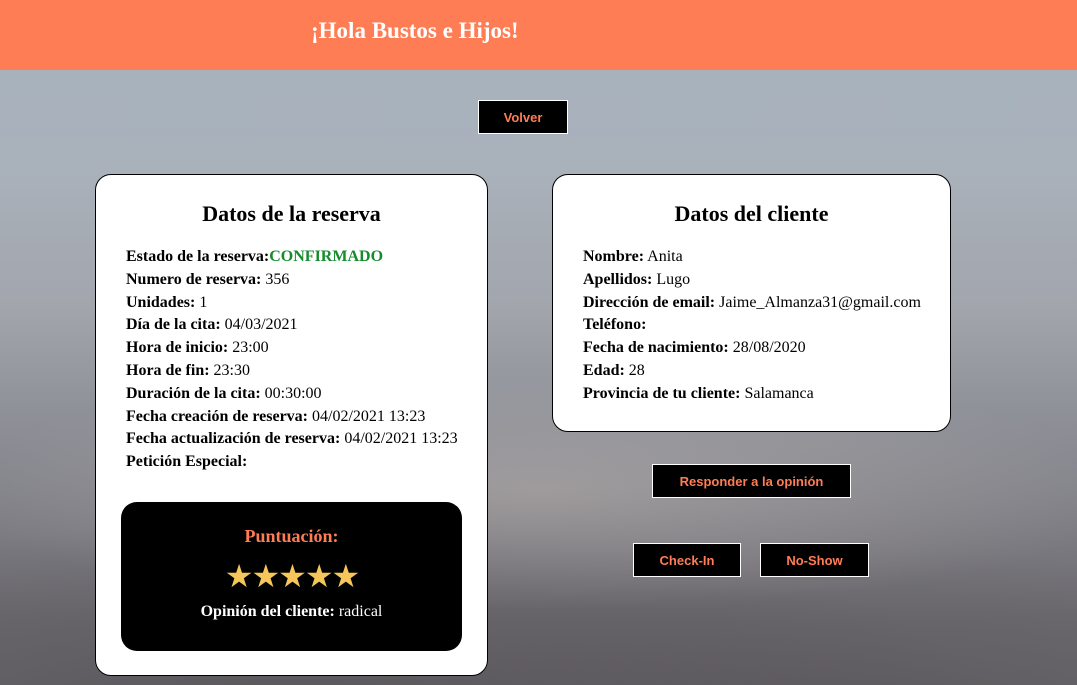 This screenshot has width=1077, height=685. Describe the element at coordinates (198, 256) in the screenshot. I see `status-label: Estado de la reserva:` at that location.